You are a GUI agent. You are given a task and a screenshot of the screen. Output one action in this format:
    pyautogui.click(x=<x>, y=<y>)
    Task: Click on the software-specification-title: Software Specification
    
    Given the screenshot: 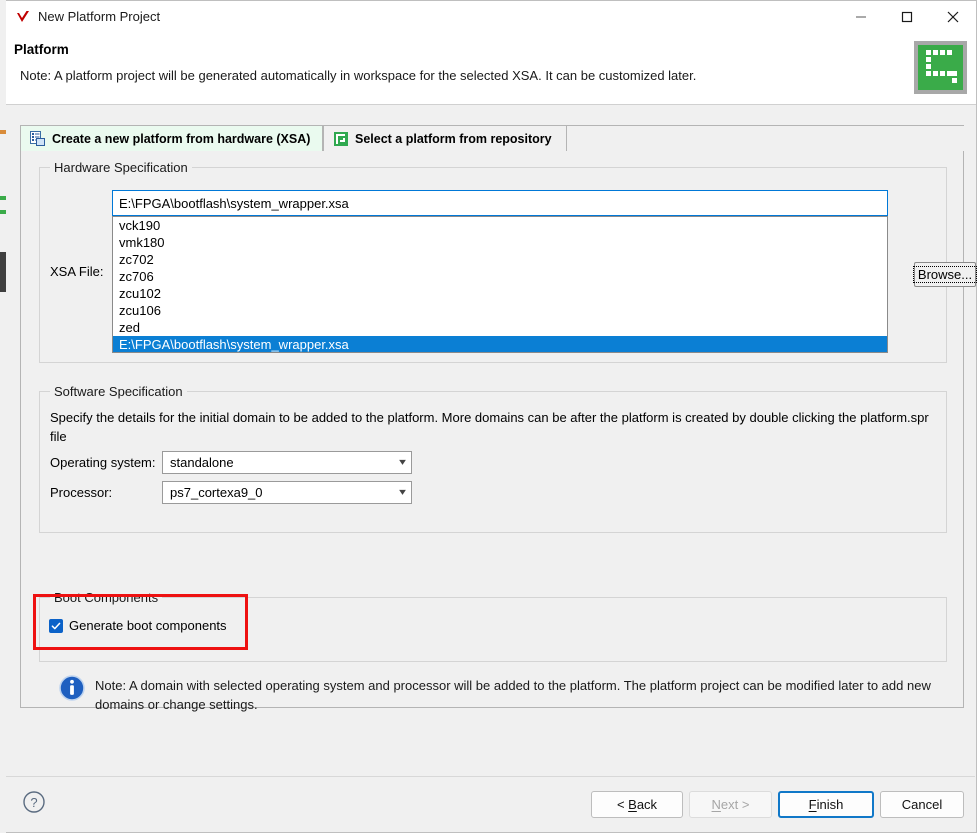 What is the action you would take?
    pyautogui.click(x=118, y=391)
    